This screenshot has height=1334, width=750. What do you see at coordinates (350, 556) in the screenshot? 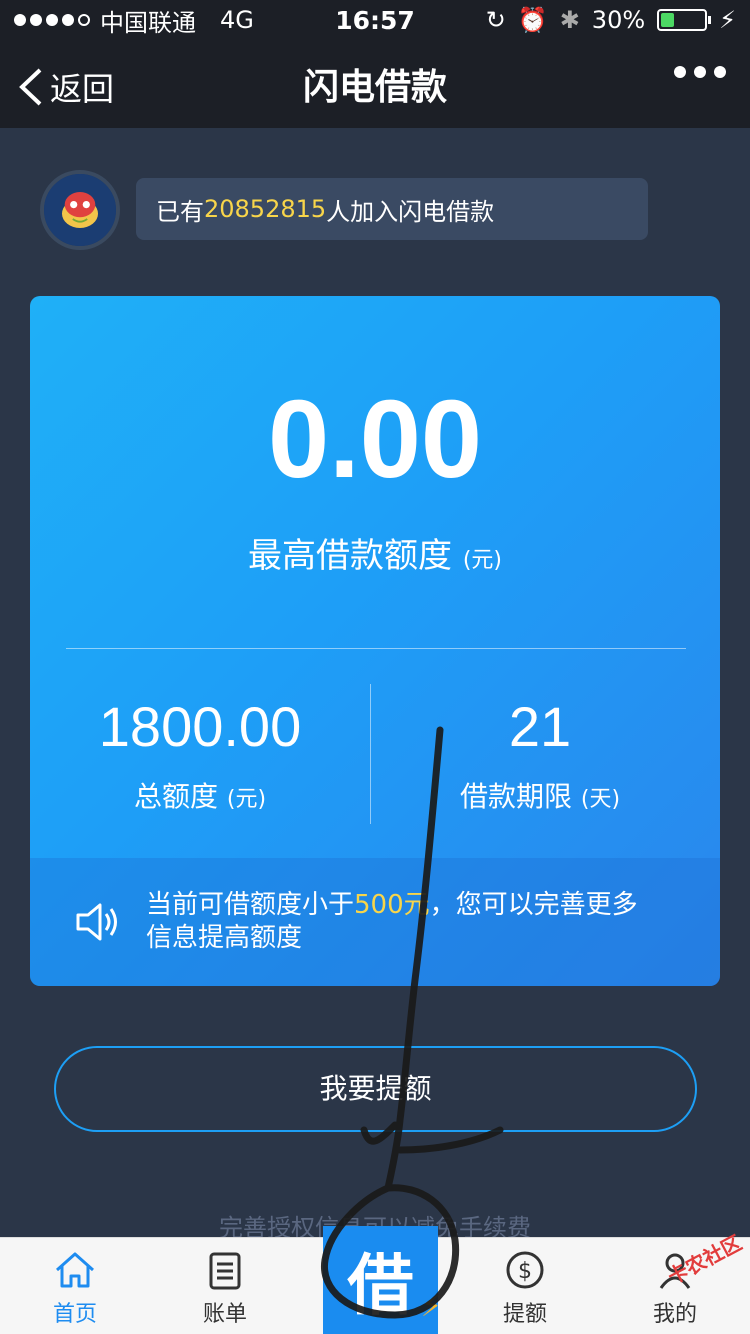
I see `max-loan-label-text: 最高借款额度` at bounding box center [350, 556].